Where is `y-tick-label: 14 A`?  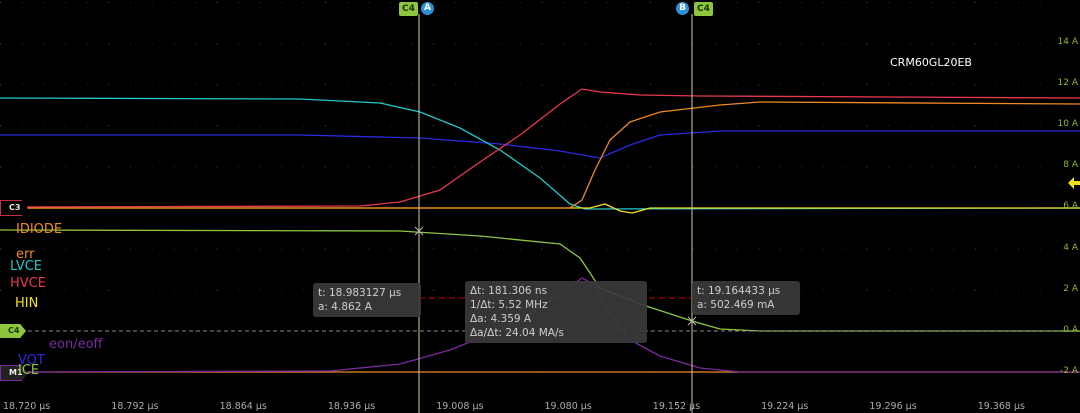 y-tick-label: 14 A is located at coordinates (1067, 42).